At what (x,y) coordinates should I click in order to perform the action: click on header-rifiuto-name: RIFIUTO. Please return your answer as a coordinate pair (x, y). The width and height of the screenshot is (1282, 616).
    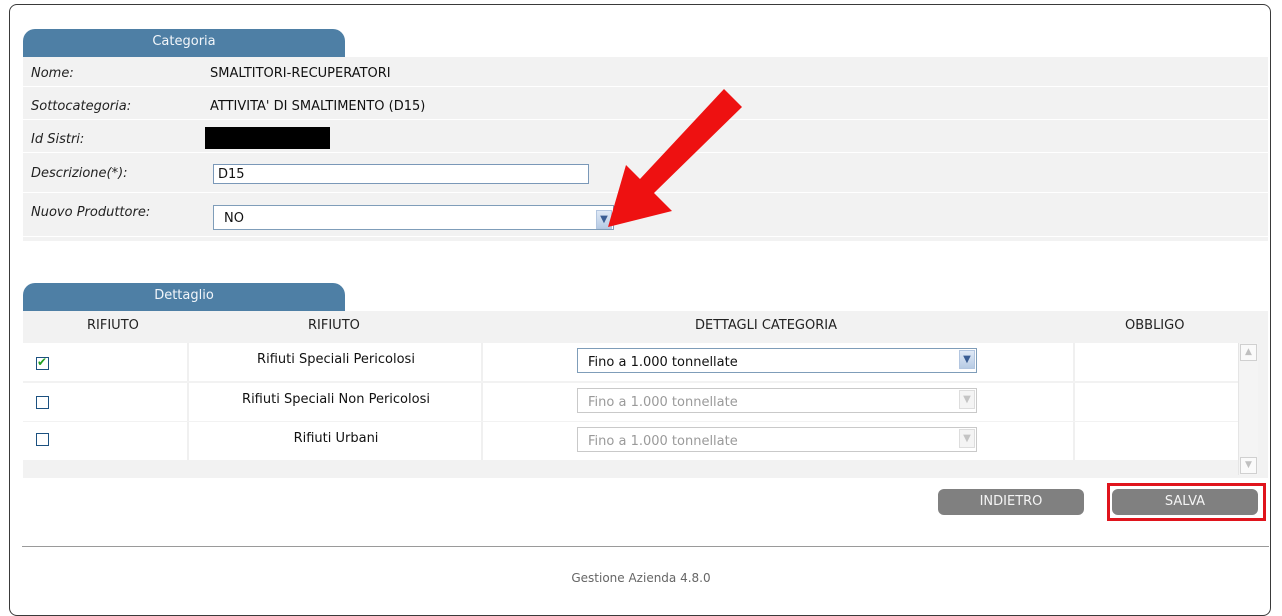
    Looking at the image, I should click on (334, 325).